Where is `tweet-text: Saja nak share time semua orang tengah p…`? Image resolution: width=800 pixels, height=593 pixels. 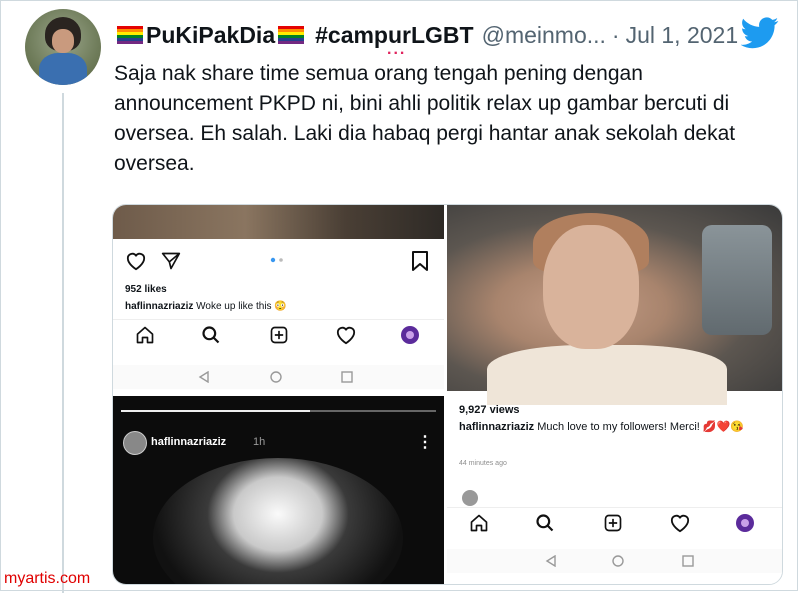 tweet-text: Saja nak share time semua orang tengah p… is located at coordinates (425, 118).